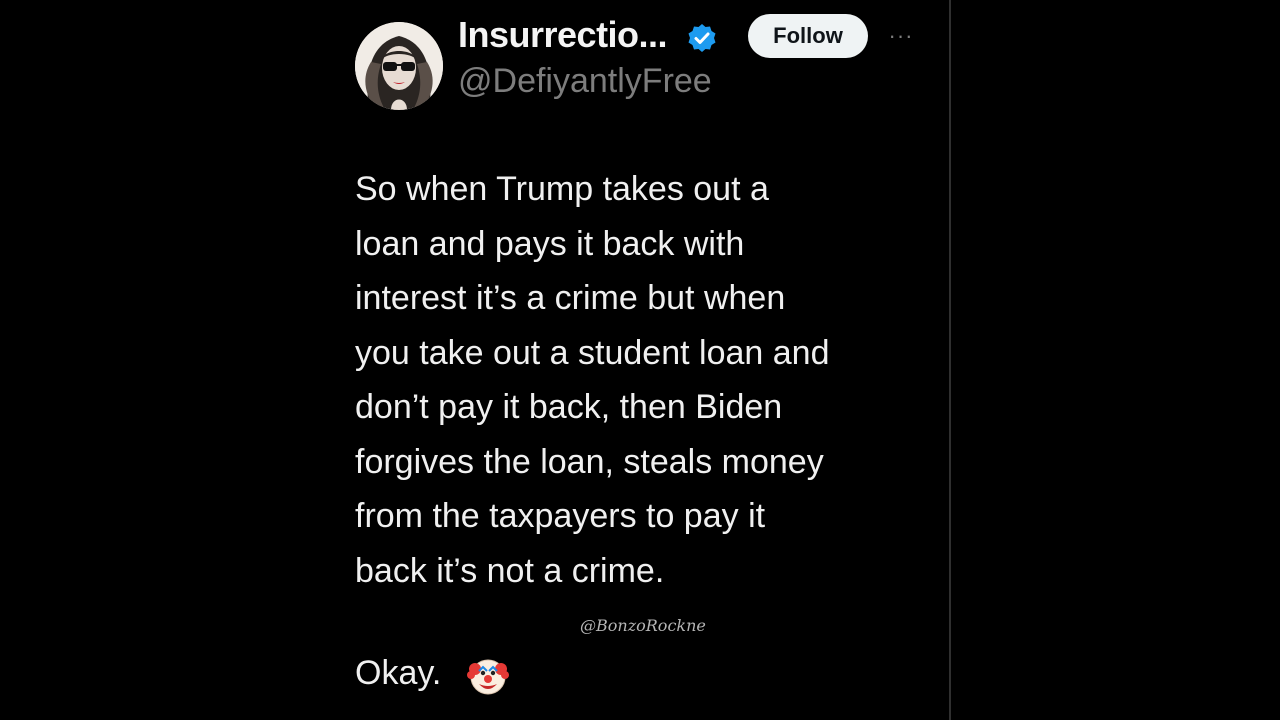 The width and height of the screenshot is (1280, 720). What do you see at coordinates (488, 677) in the screenshot?
I see `clown-face-icon` at bounding box center [488, 677].